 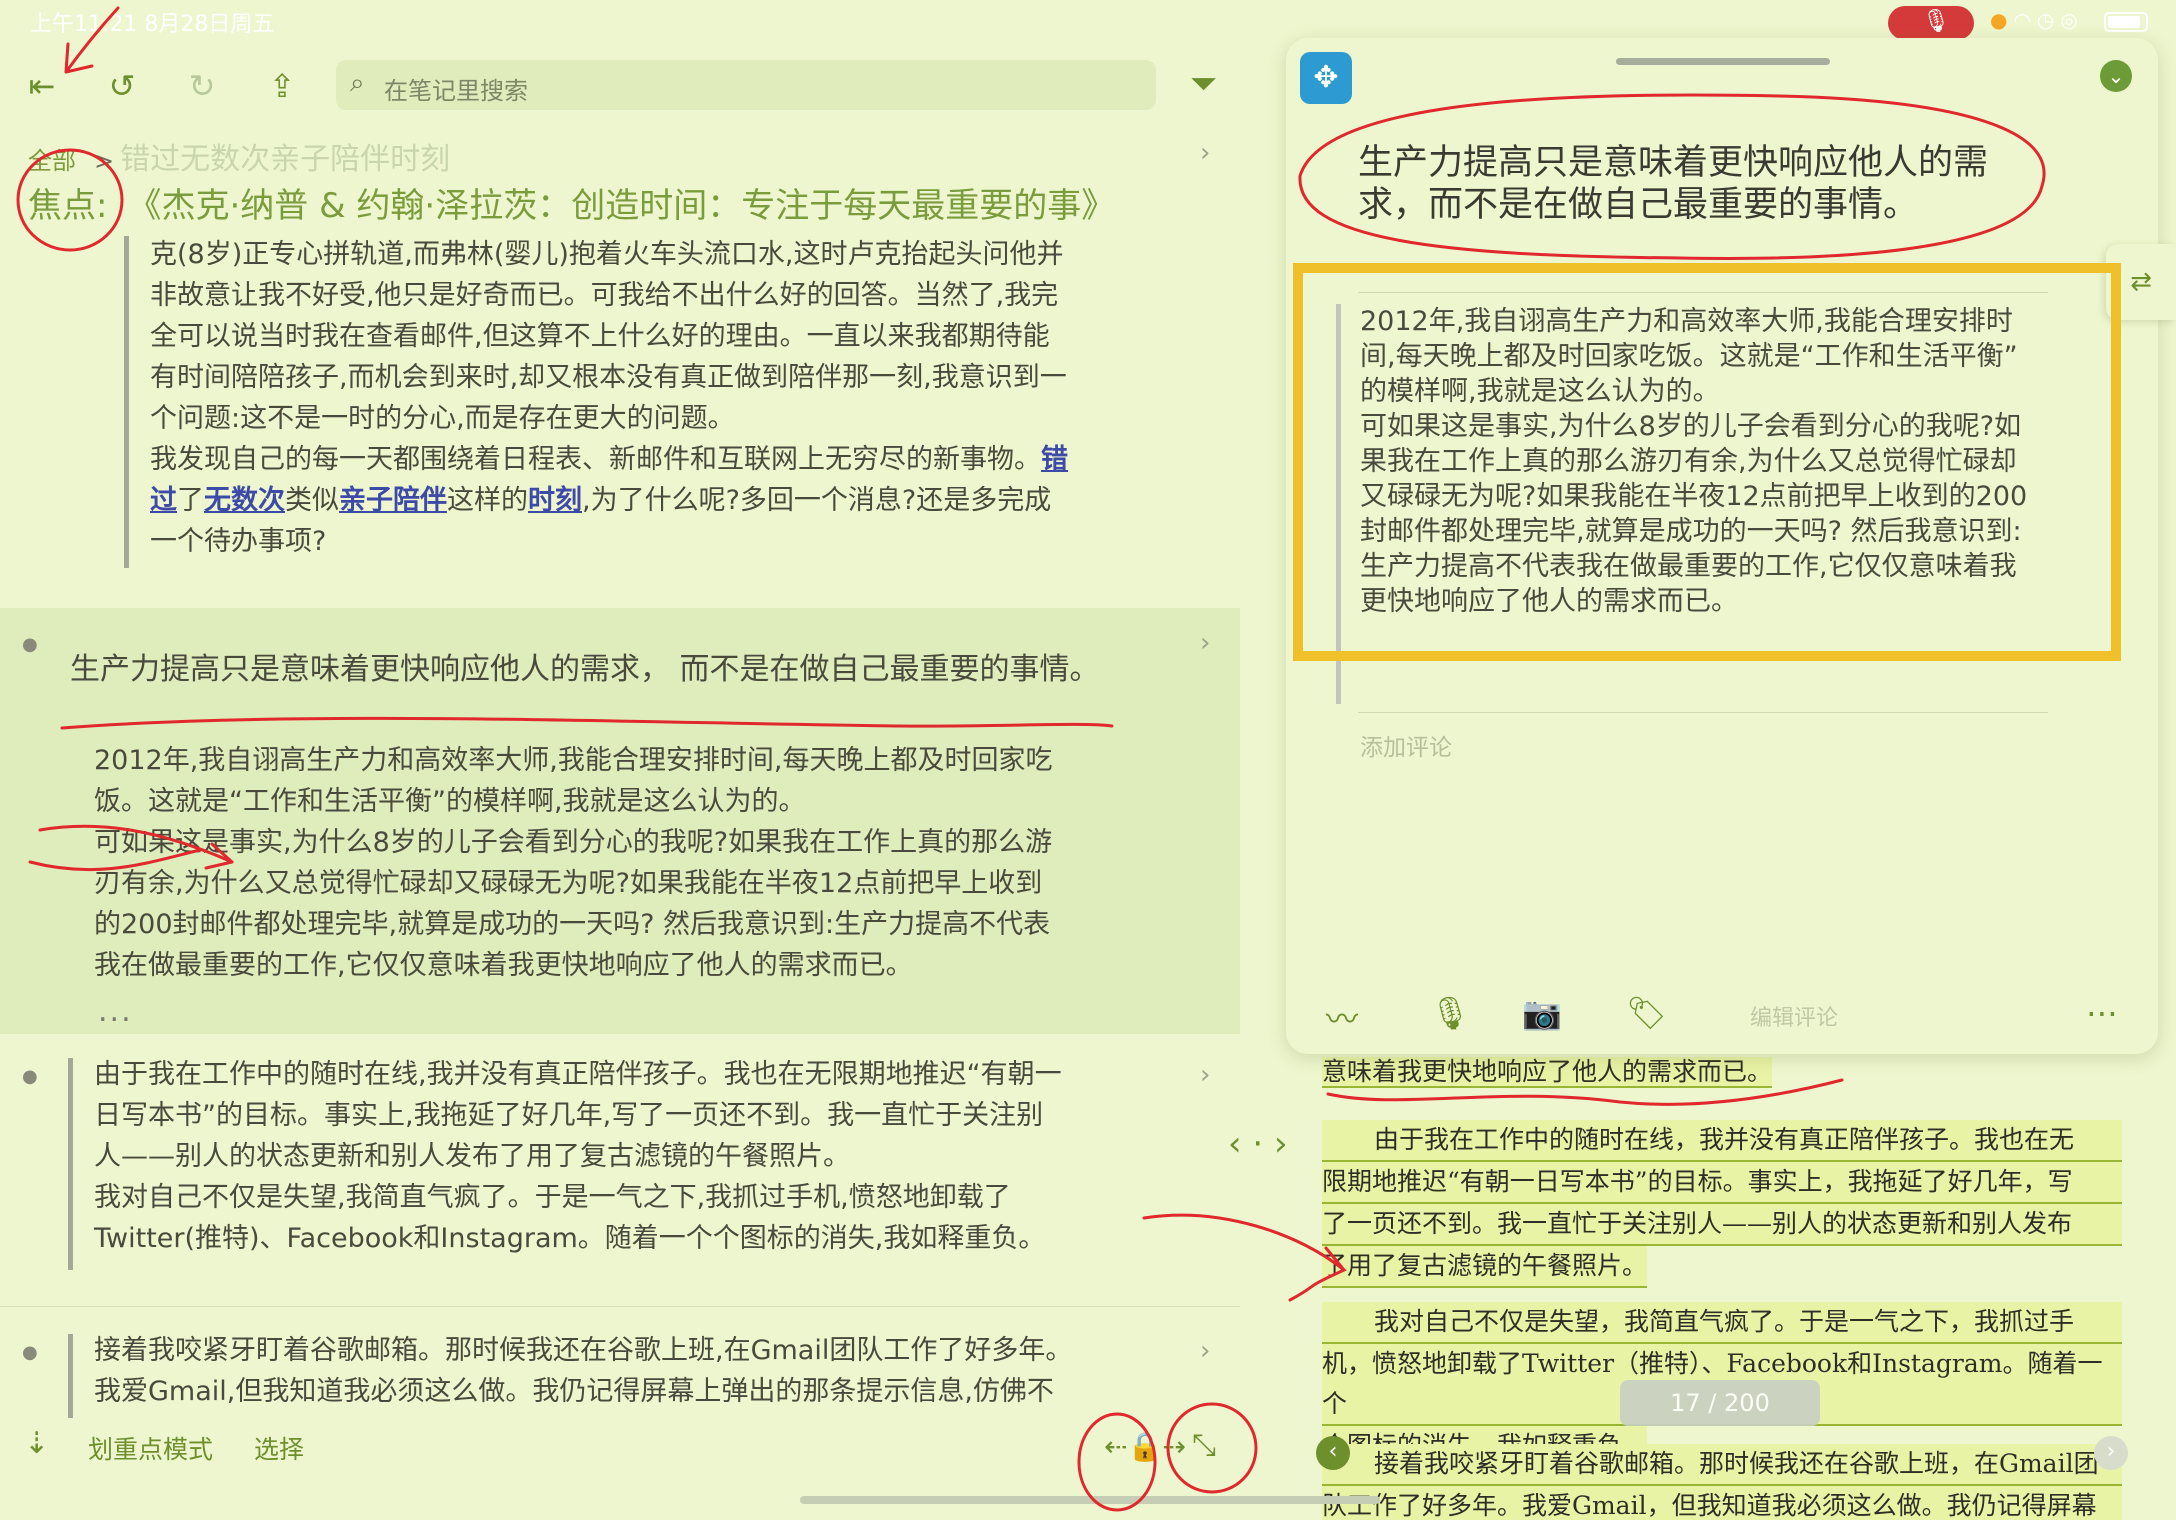 What do you see at coordinates (1406, 745) in the screenshot?
I see `comment-input: 添加评论` at bounding box center [1406, 745].